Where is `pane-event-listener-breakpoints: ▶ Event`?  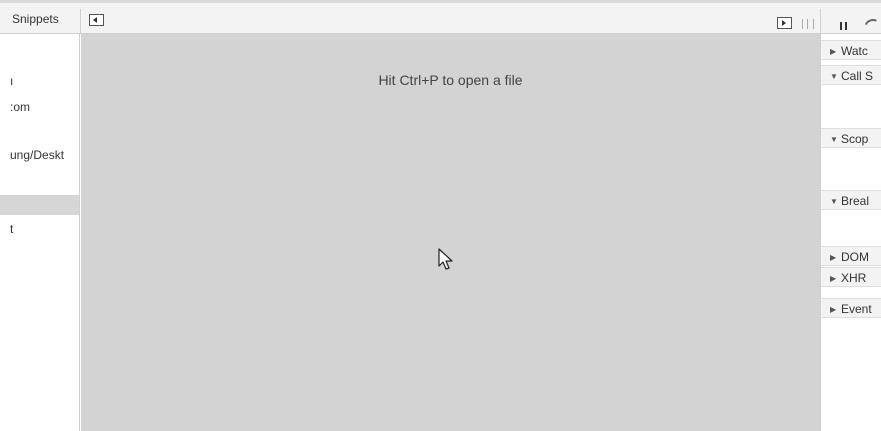
pane-event-listener-breakpoints: ▶ Event is located at coordinates (851, 308).